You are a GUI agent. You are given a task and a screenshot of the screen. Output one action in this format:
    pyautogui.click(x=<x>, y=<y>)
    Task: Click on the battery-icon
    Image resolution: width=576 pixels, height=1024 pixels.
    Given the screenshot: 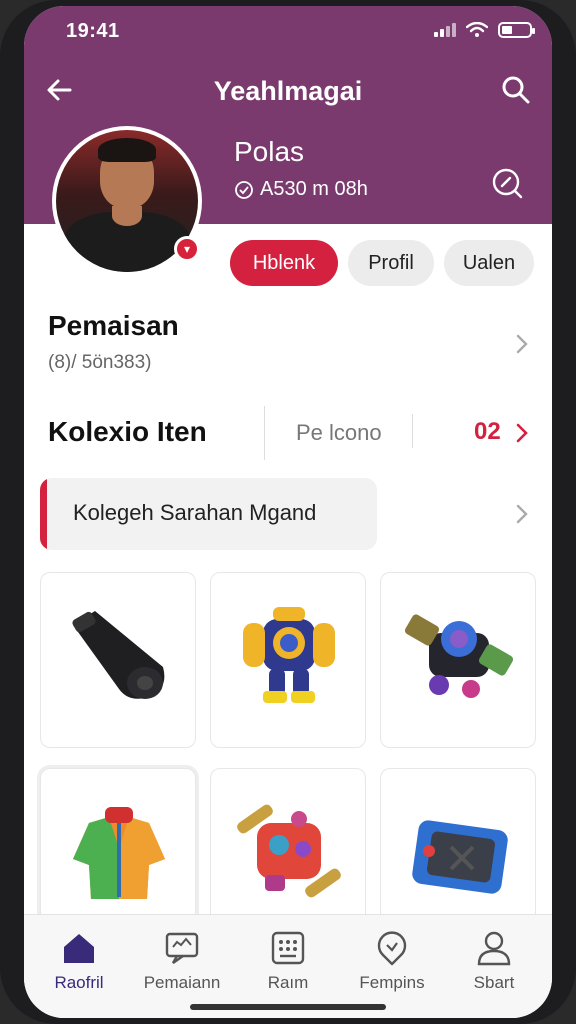 What is the action you would take?
    pyautogui.click(x=516, y=30)
    